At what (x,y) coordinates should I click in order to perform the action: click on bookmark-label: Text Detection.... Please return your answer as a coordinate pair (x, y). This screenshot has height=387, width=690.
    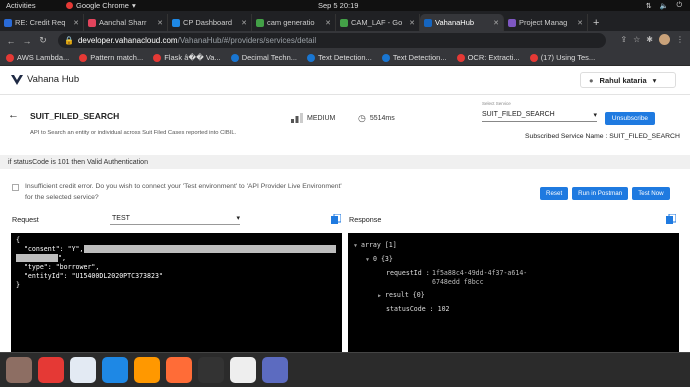
    Looking at the image, I should click on (419, 57).